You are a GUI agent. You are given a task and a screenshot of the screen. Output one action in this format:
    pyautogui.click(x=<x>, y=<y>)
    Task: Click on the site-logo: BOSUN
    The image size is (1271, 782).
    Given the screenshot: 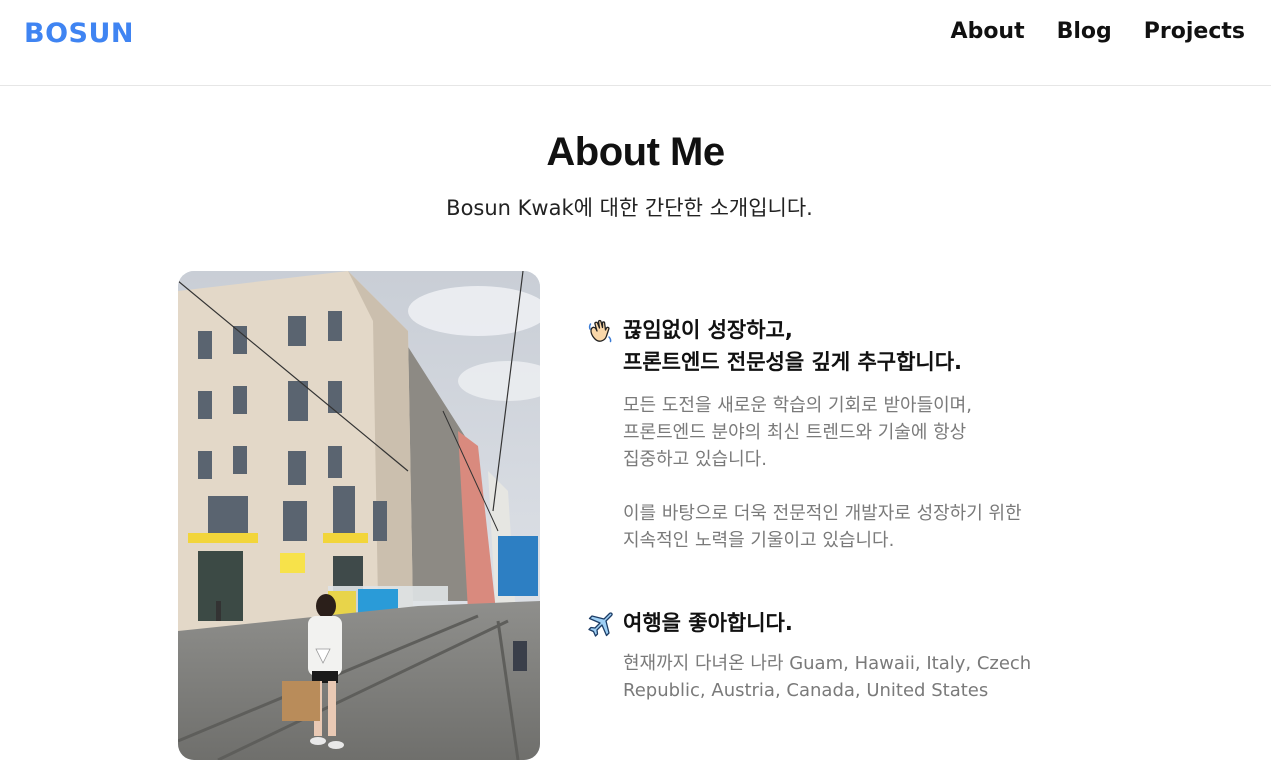 What is the action you would take?
    pyautogui.click(x=79, y=33)
    